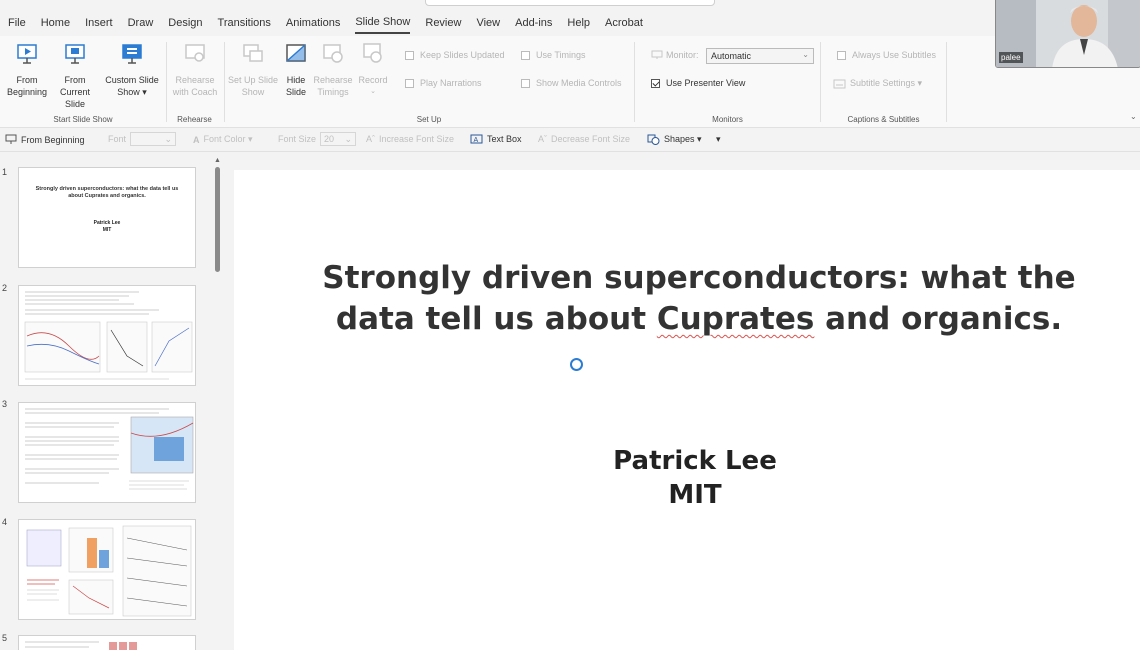 This screenshot has width=1140, height=650. Describe the element at coordinates (718, 139) in the screenshot. I see `customize-toolbar-icon: ▾` at that location.